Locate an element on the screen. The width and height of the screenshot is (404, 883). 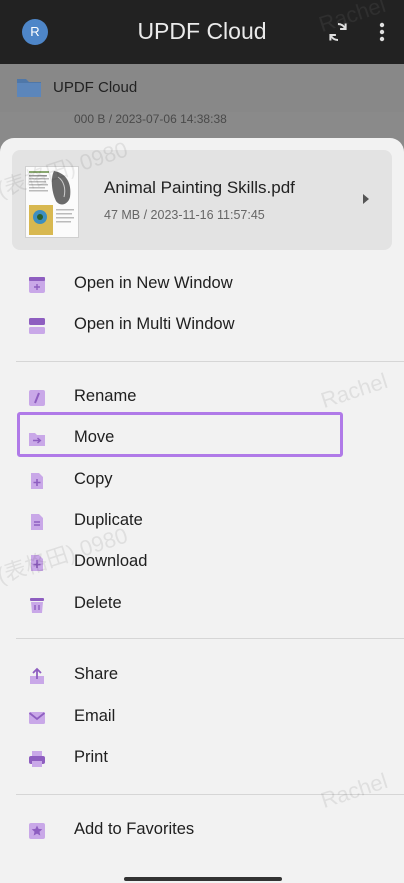
menu-add-favorites: Add to Favorites is located at coordinates (202, 830).